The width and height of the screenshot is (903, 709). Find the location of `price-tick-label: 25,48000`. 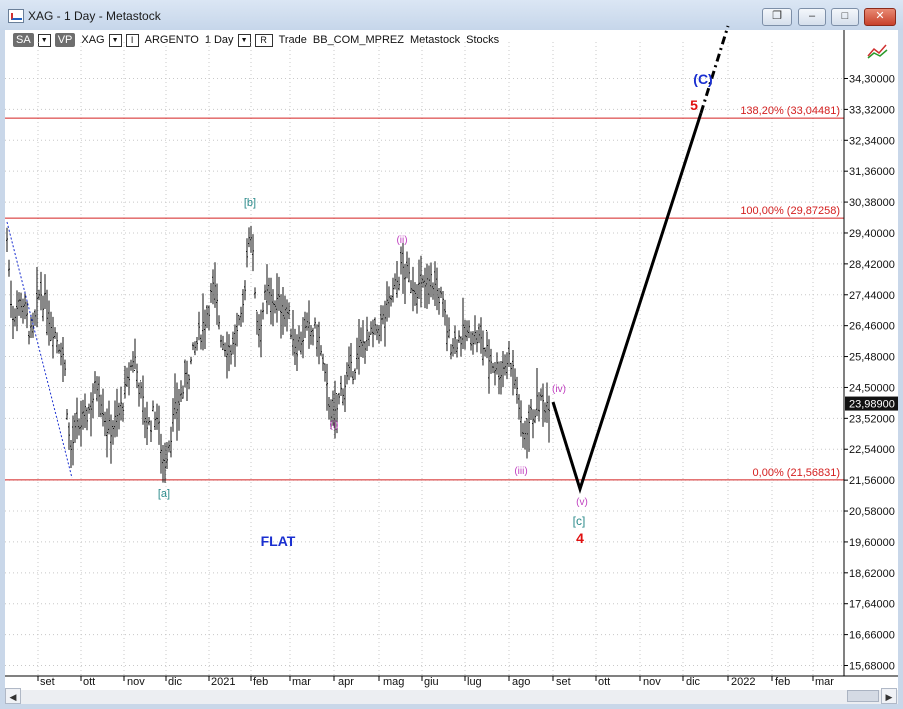

price-tick-label: 25,48000 is located at coordinates (872, 358).